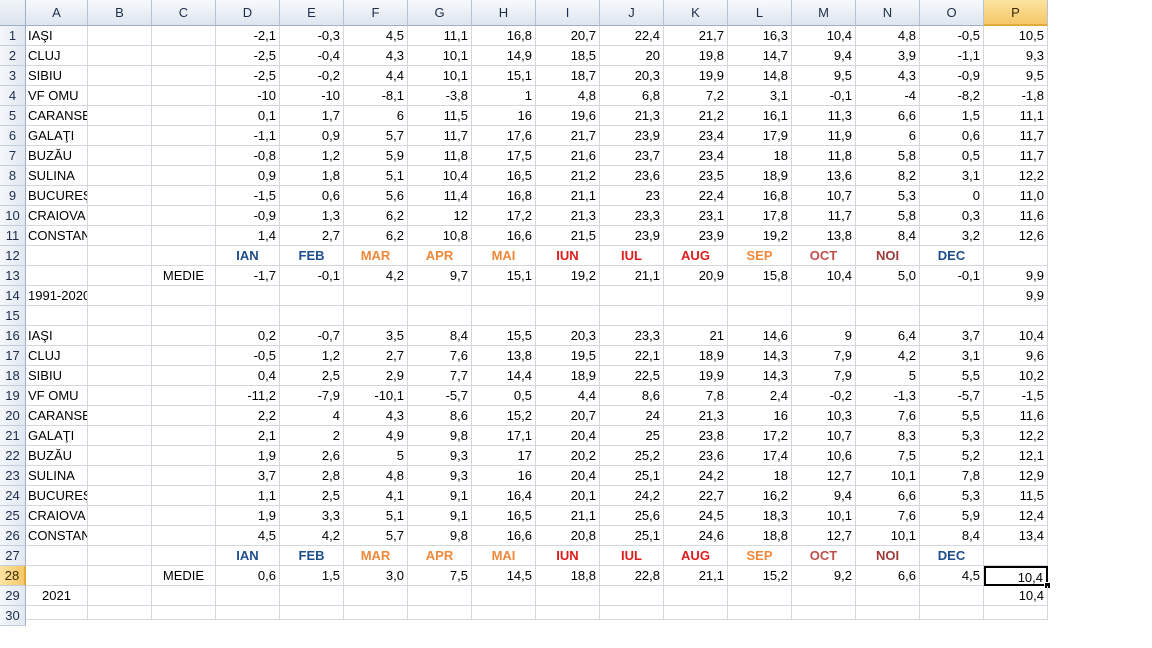 The width and height of the screenshot is (1152, 648). Describe the element at coordinates (760, 236) in the screenshot. I see `cell-l11: 19,2` at that location.